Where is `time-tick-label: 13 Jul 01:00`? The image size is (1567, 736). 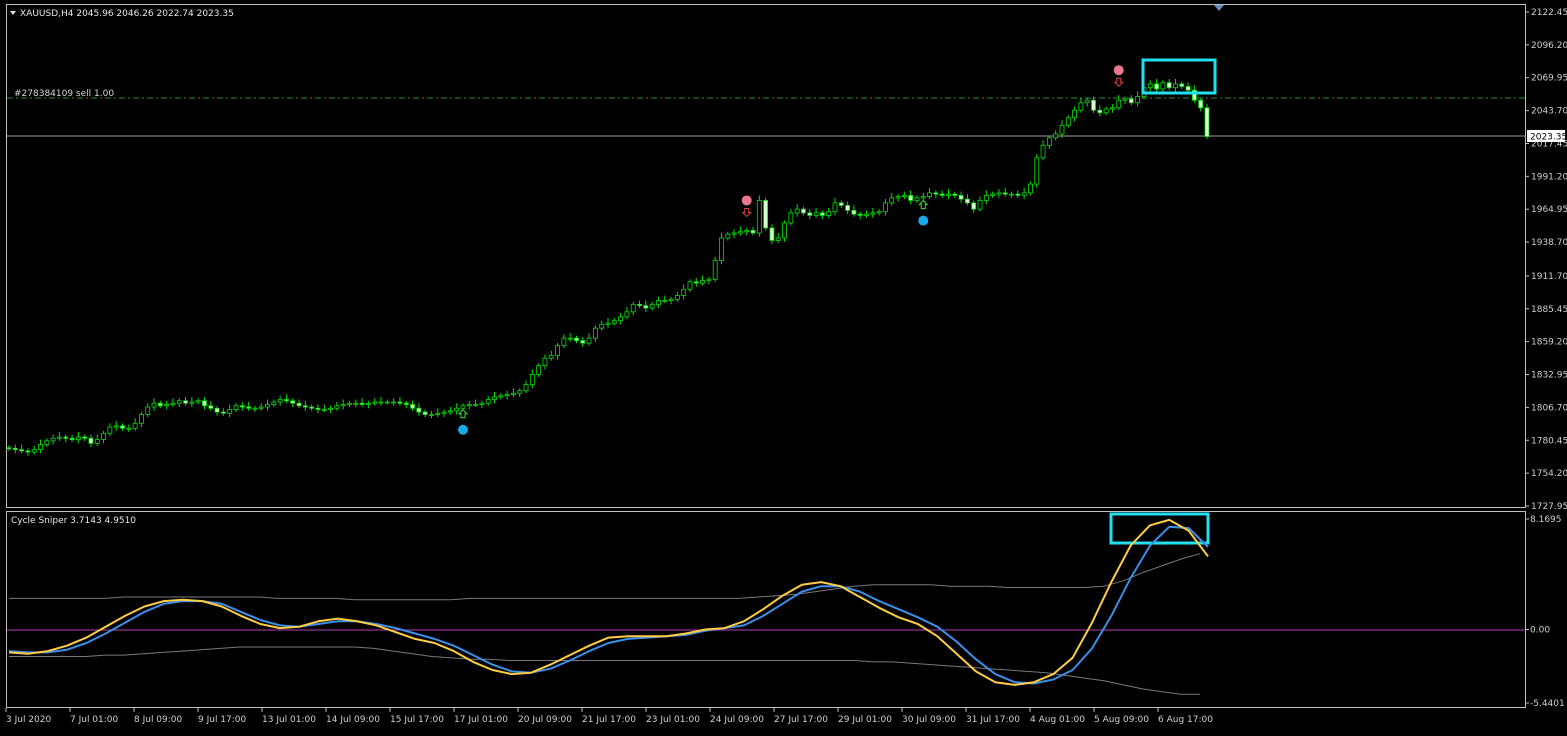 time-tick-label: 13 Jul 01:00 is located at coordinates (289, 720).